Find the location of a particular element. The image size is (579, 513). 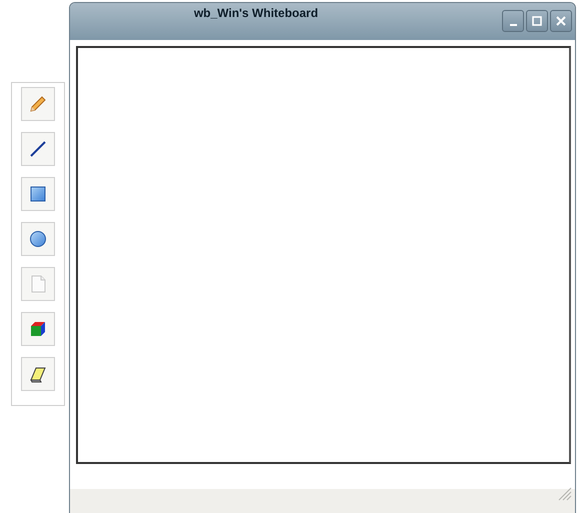

maximize-icon is located at coordinates (537, 21).